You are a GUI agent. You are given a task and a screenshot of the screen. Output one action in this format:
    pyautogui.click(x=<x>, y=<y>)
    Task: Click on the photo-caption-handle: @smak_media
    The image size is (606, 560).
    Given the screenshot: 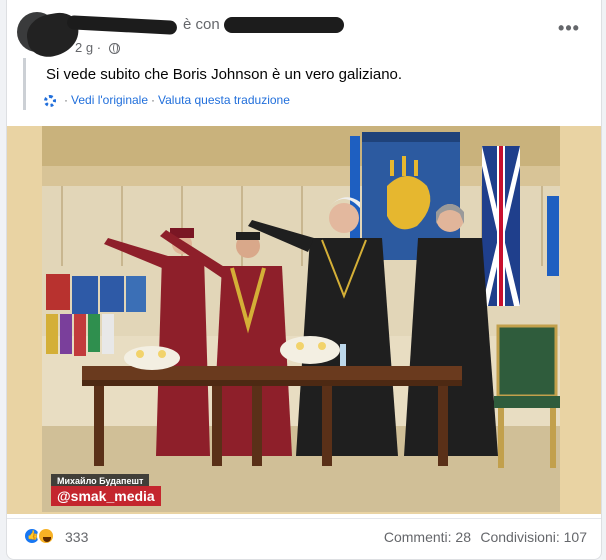 What is the action you would take?
    pyautogui.click(x=106, y=496)
    